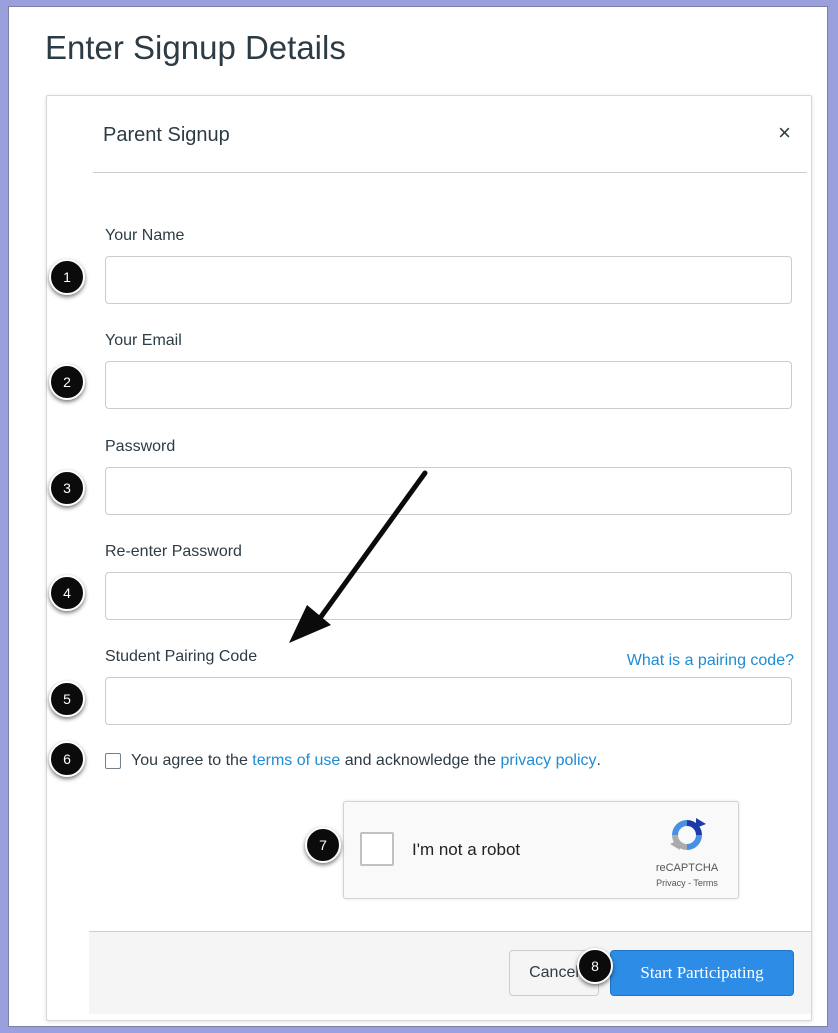 The image size is (838, 1033). Describe the element at coordinates (67, 488) in the screenshot. I see `step-marker-3: 3` at that location.